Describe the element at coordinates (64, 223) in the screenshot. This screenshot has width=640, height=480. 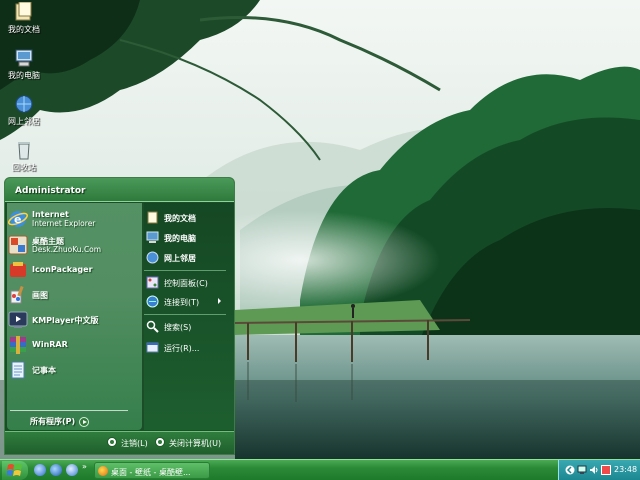
I see `pinned-subtitle: Internet Explorer` at that location.